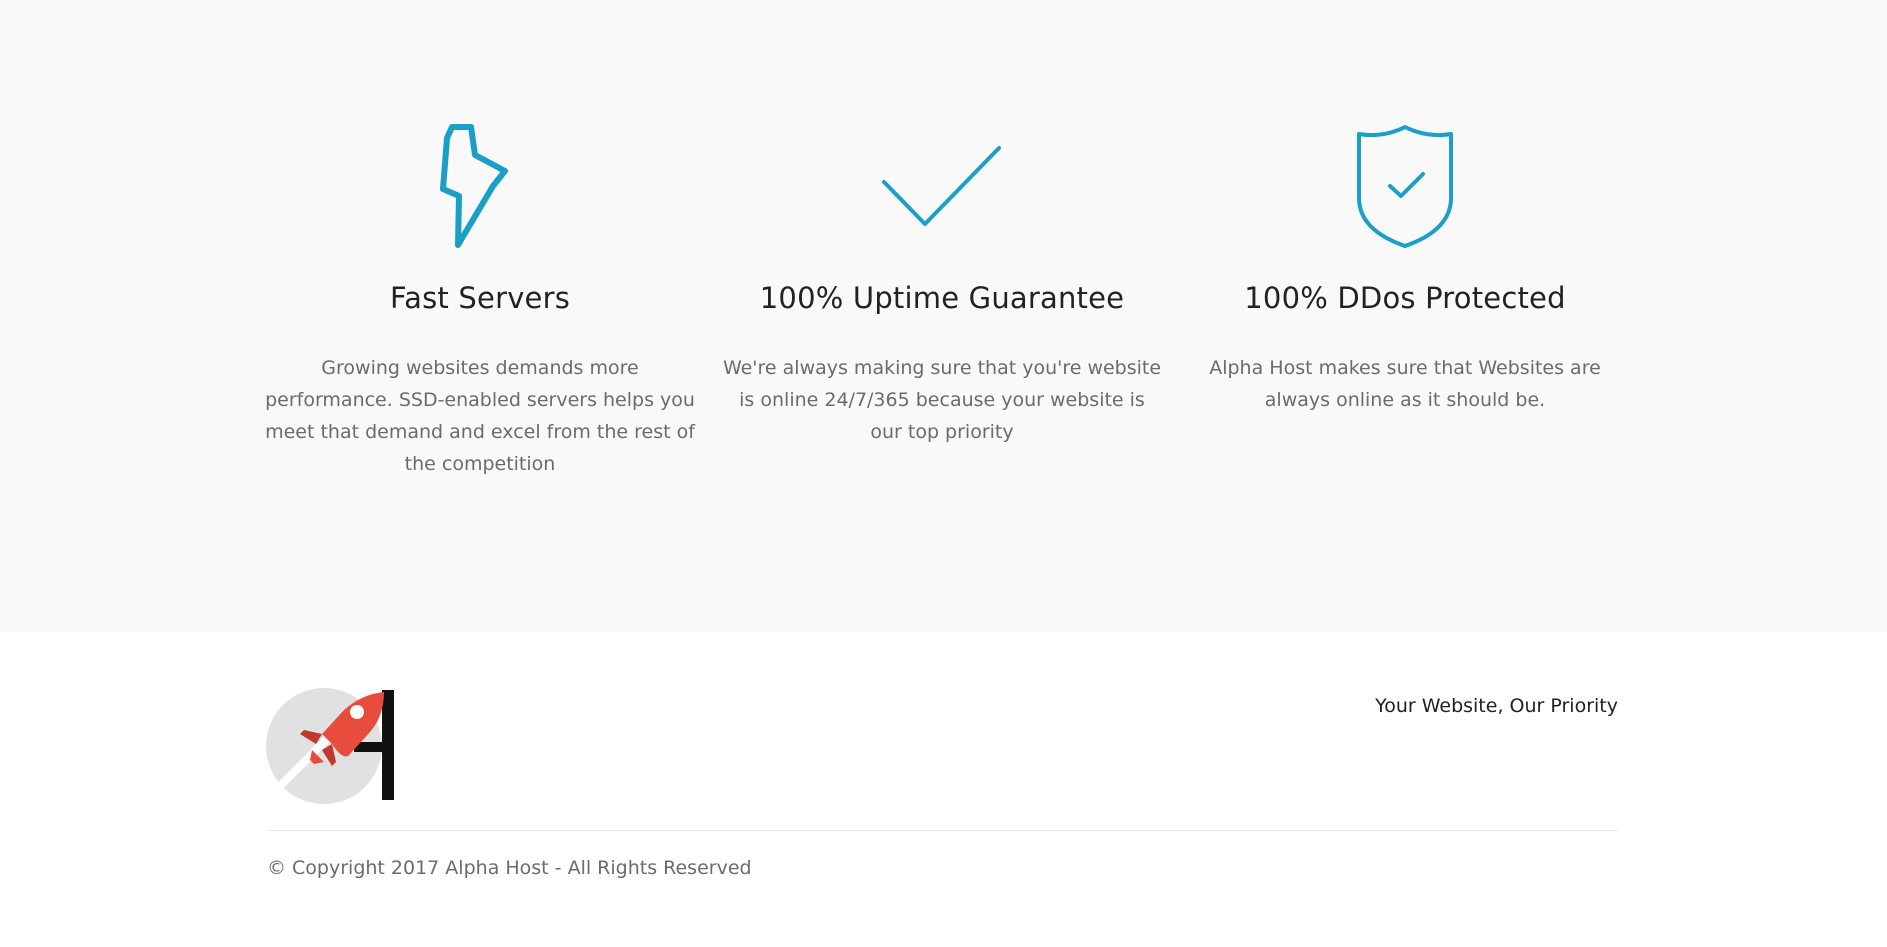  I want to click on feature-title: 100% Uptime Guarantee, so click(942, 298).